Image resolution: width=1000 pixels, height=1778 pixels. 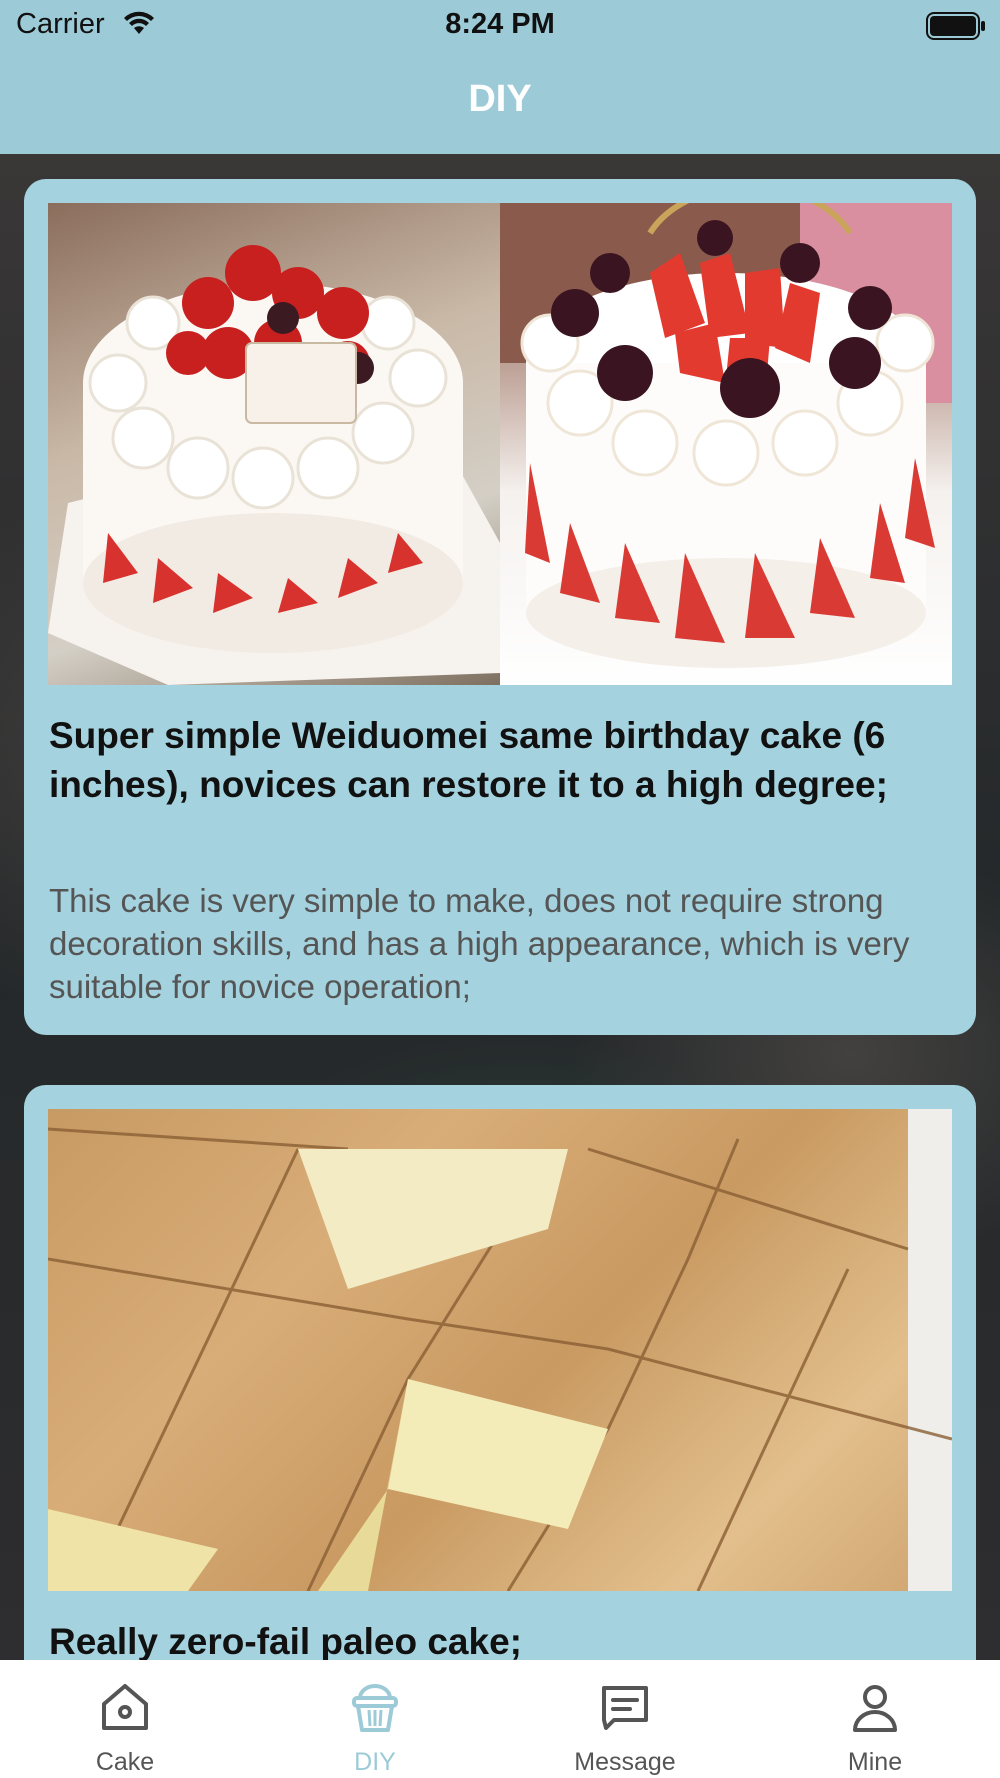 I want to click on clock: 8:24 PM, so click(x=500, y=24).